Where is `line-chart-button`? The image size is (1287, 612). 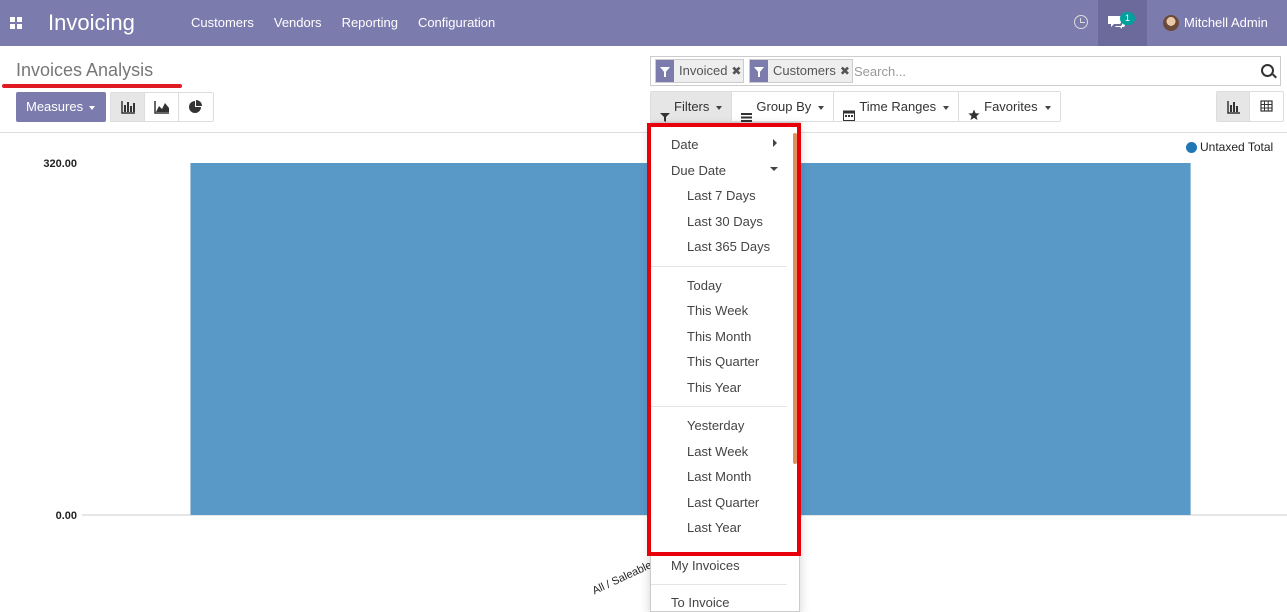 line-chart-button is located at coordinates (162, 107).